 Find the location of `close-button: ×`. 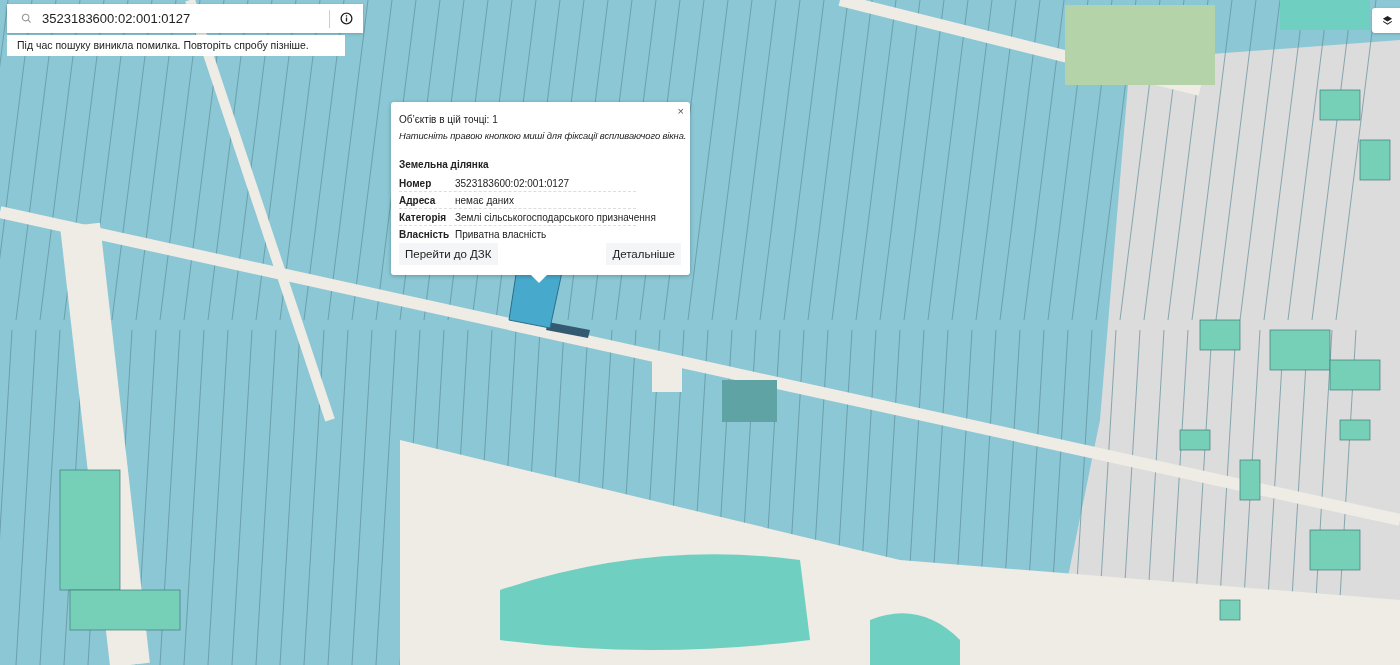

close-button: × is located at coordinates (680, 111).